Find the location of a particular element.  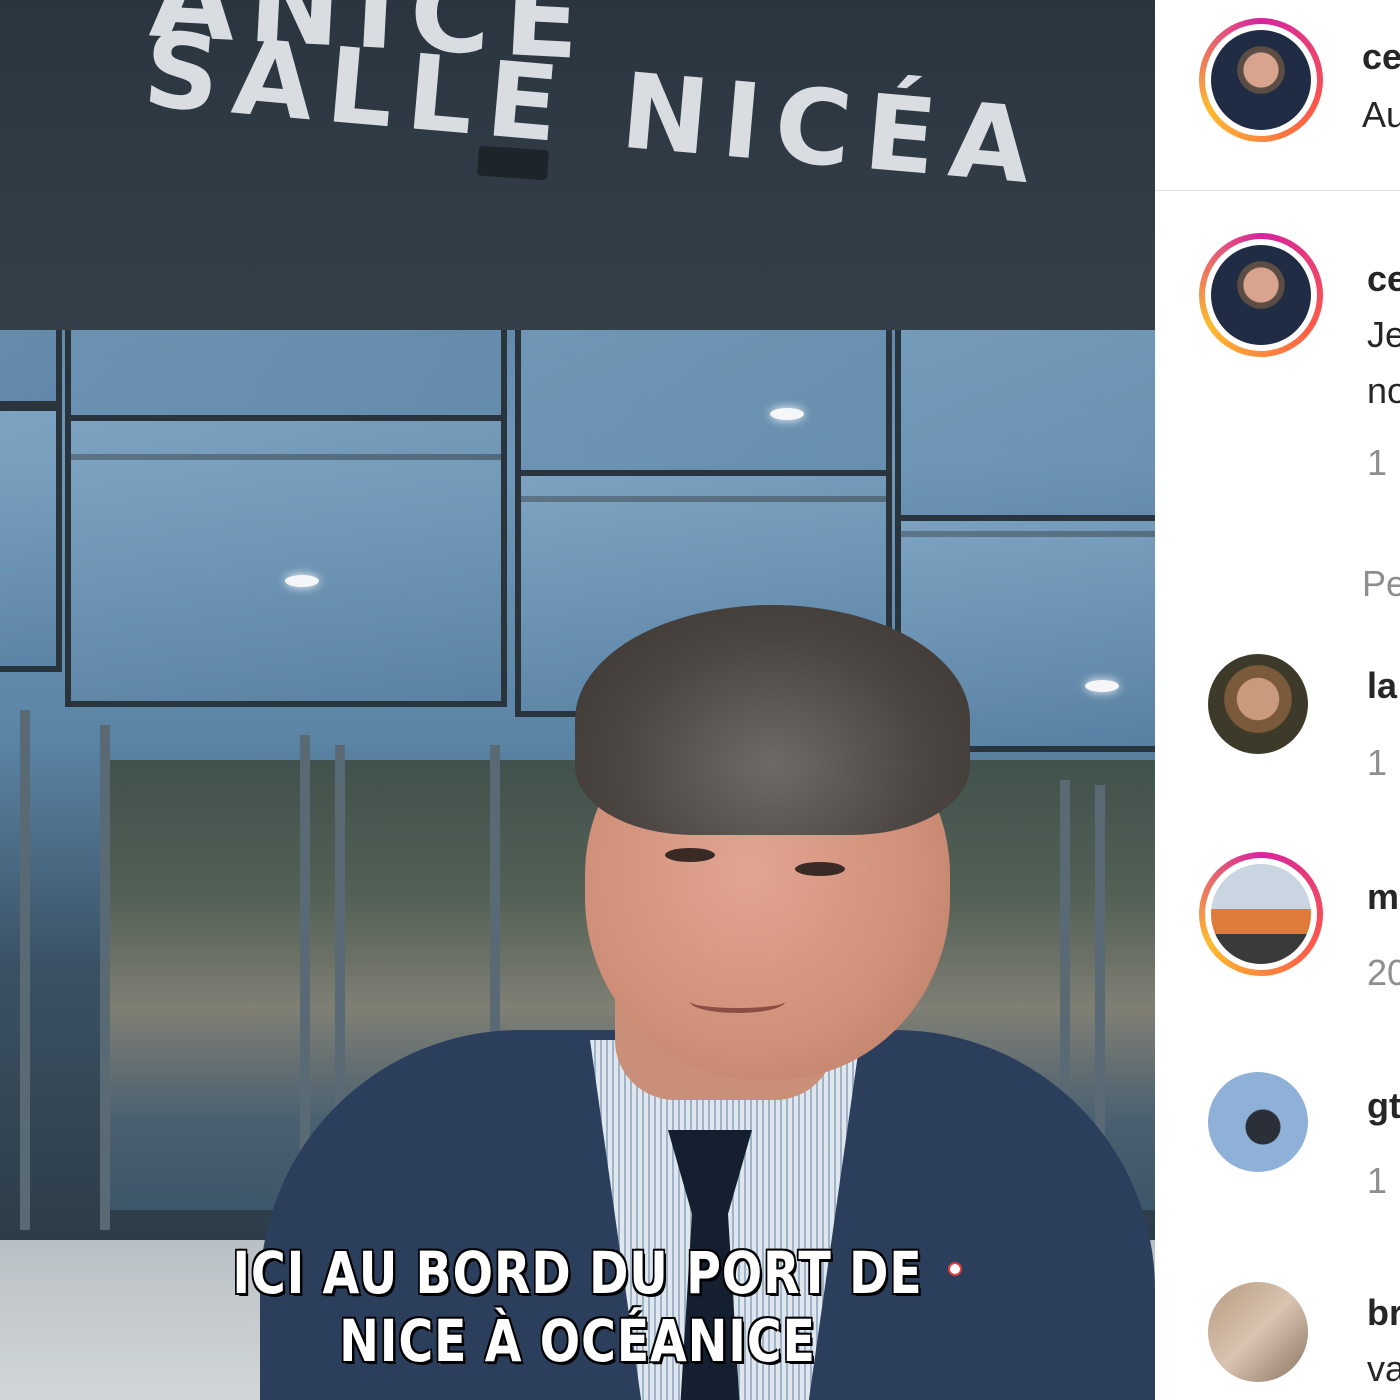

comment-avatar-story-ring is located at coordinates (1261, 914).